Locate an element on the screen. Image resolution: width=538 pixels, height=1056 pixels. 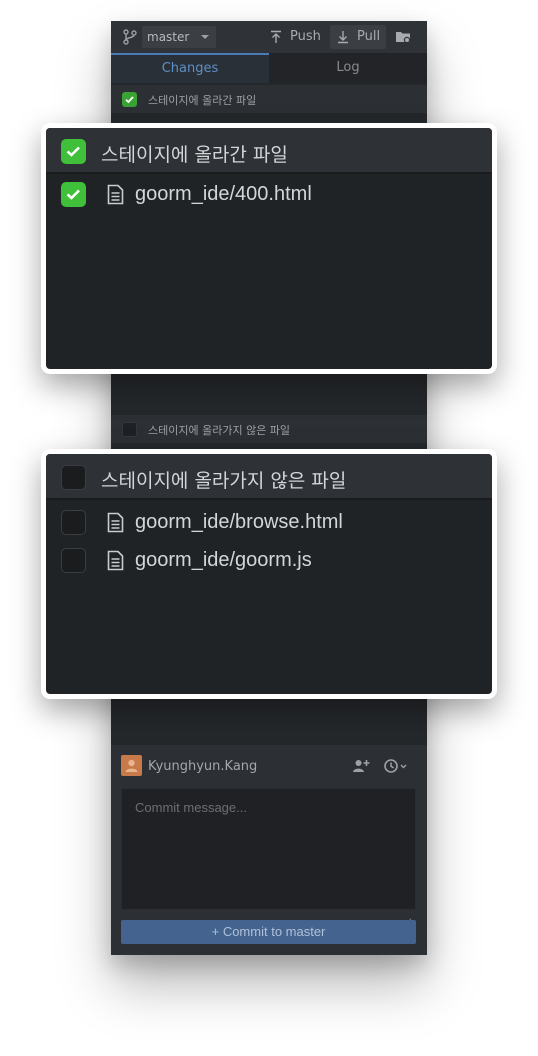
staged-section-label: 스테이지에 올라간 파일 is located at coordinates (202, 100).